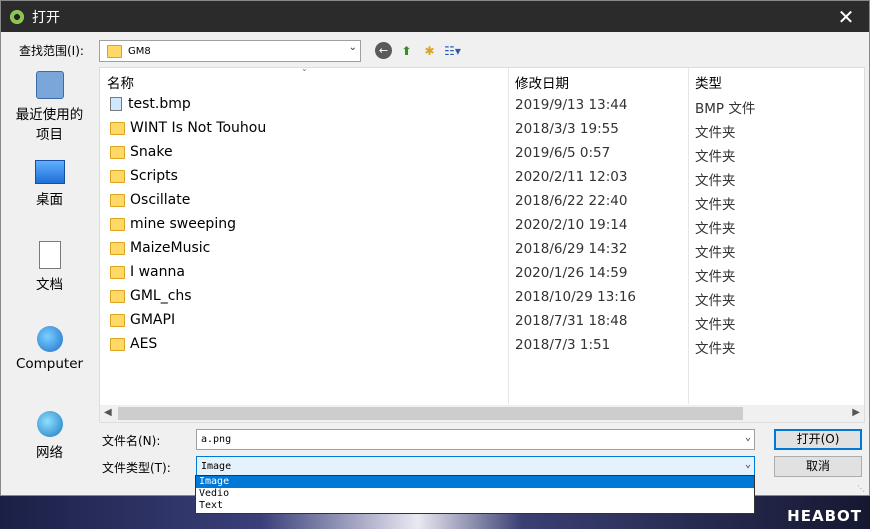 The image size is (870, 529). Describe the element at coordinates (571, 105) in the screenshot. I see `file-date: 2019/9/13 13:44` at that location.